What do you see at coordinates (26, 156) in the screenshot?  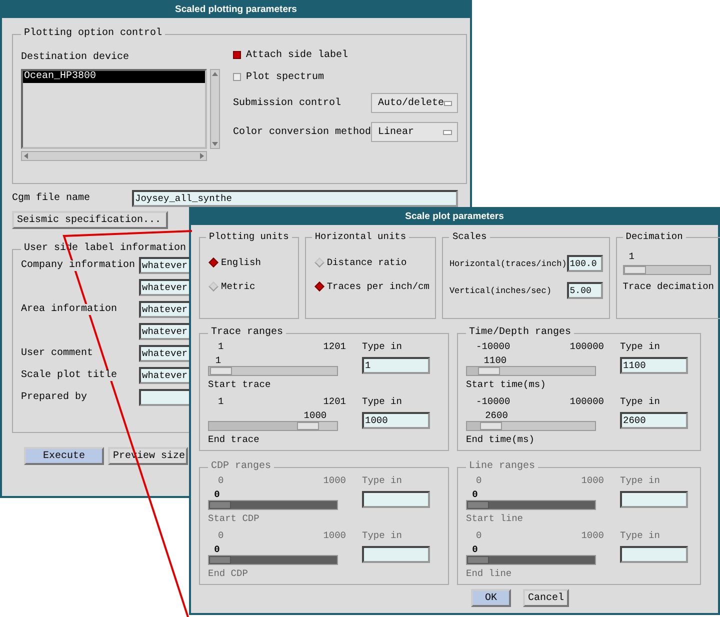 I see `arrow-left-icon` at bounding box center [26, 156].